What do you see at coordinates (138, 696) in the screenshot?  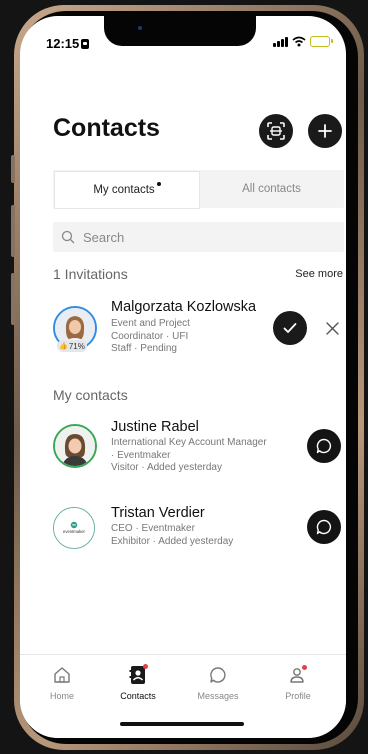 I see `nav-label-contacts: Contacts` at bounding box center [138, 696].